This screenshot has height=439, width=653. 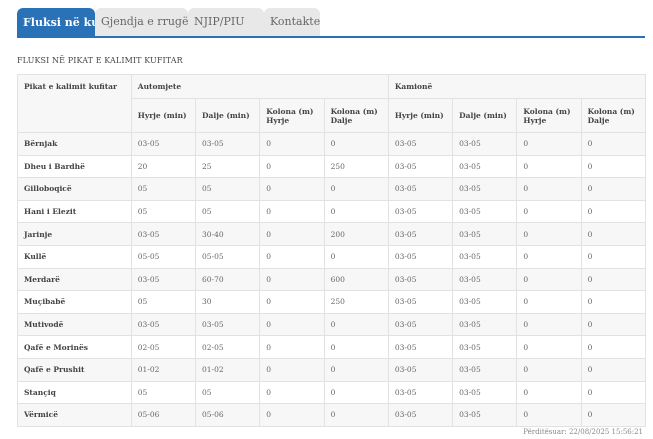 I want to click on table-row: Dheu i Bardhë 20 25 0 250 03-05 03-05 0 0, so click(x=332, y=166).